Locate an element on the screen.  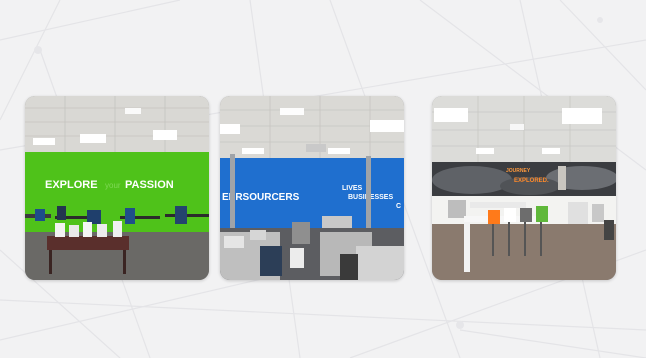
office-photo-lounge-mural: JOURNEY EXPLORED. is located at coordinates (524, 188).